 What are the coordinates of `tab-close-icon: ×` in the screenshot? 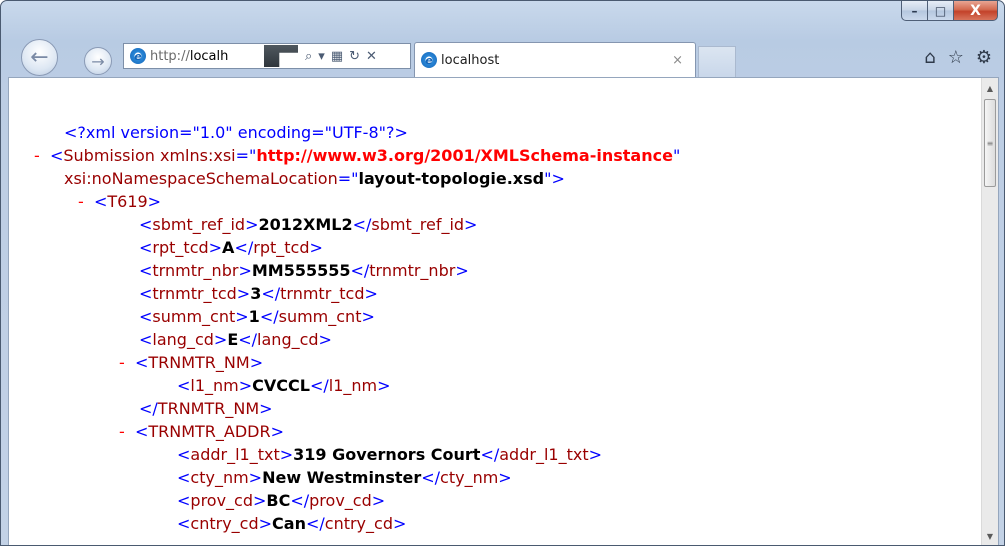 It's located at (677, 60).